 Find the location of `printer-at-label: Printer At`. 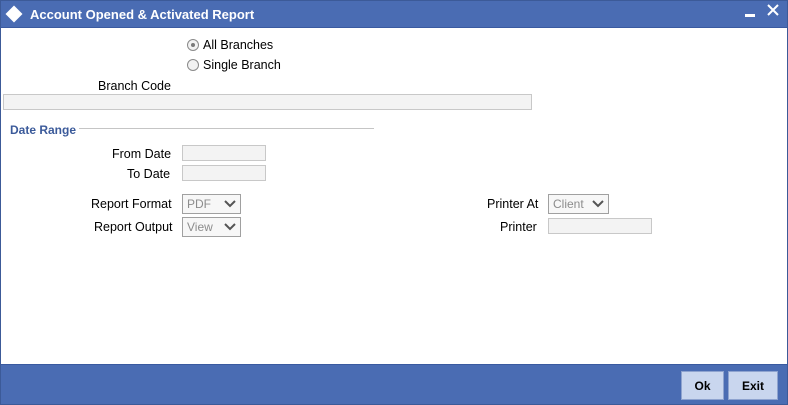

printer-at-label: Printer At is located at coordinates (513, 204).